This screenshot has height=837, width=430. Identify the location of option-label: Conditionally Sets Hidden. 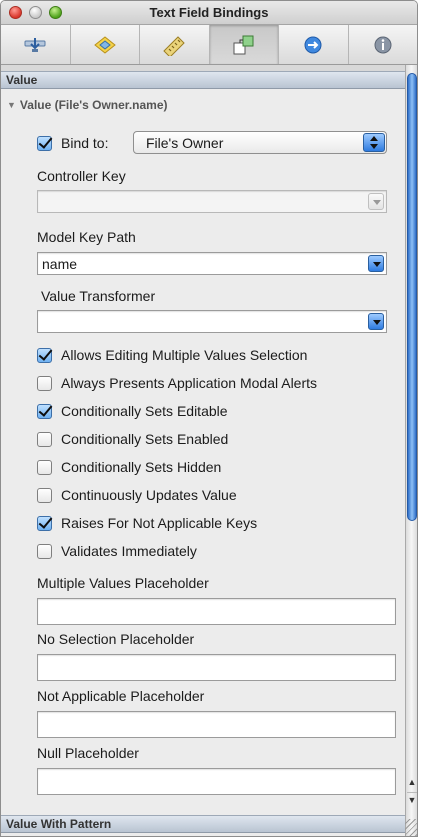
(141, 467).